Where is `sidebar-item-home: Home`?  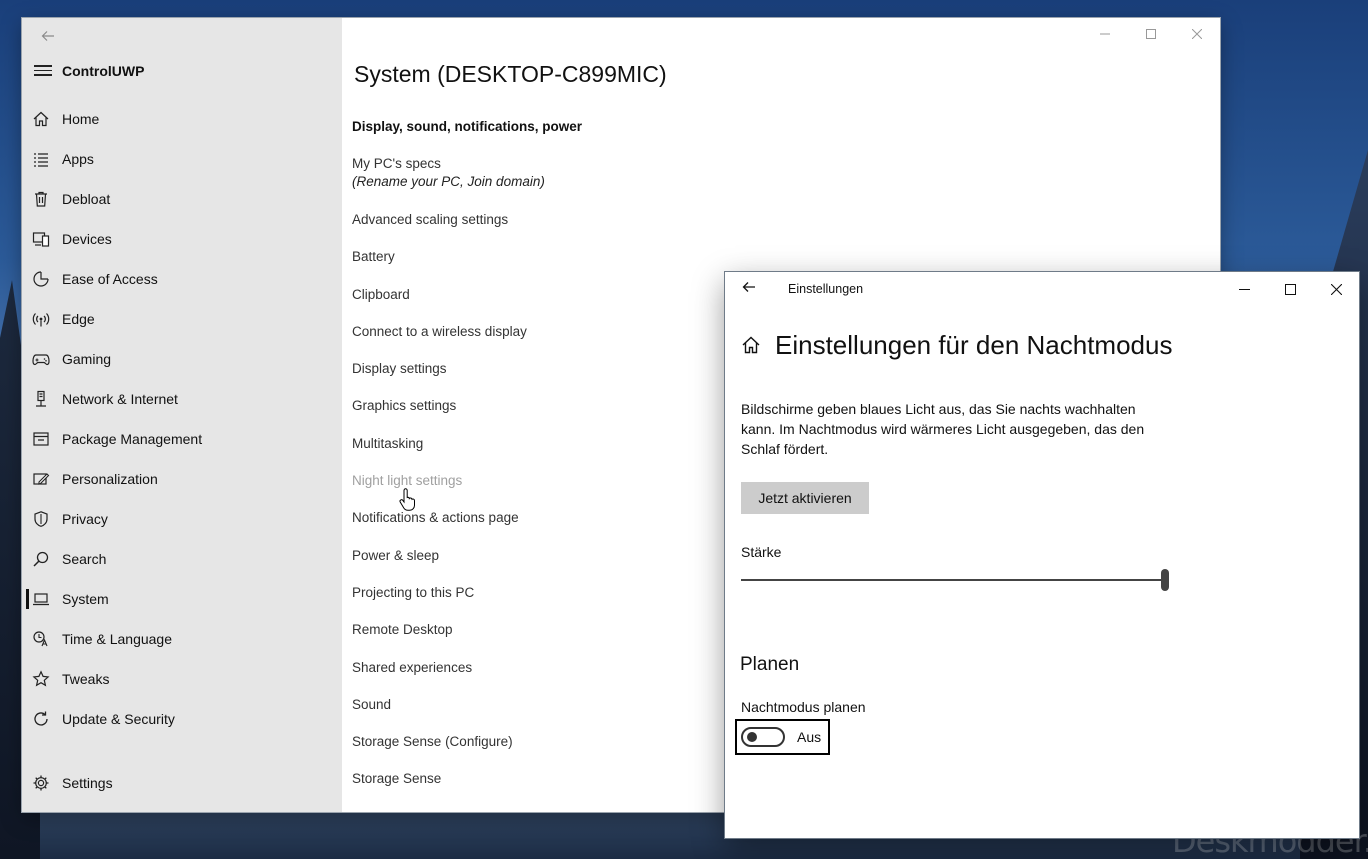
sidebar-item-home: Home is located at coordinates (182, 119).